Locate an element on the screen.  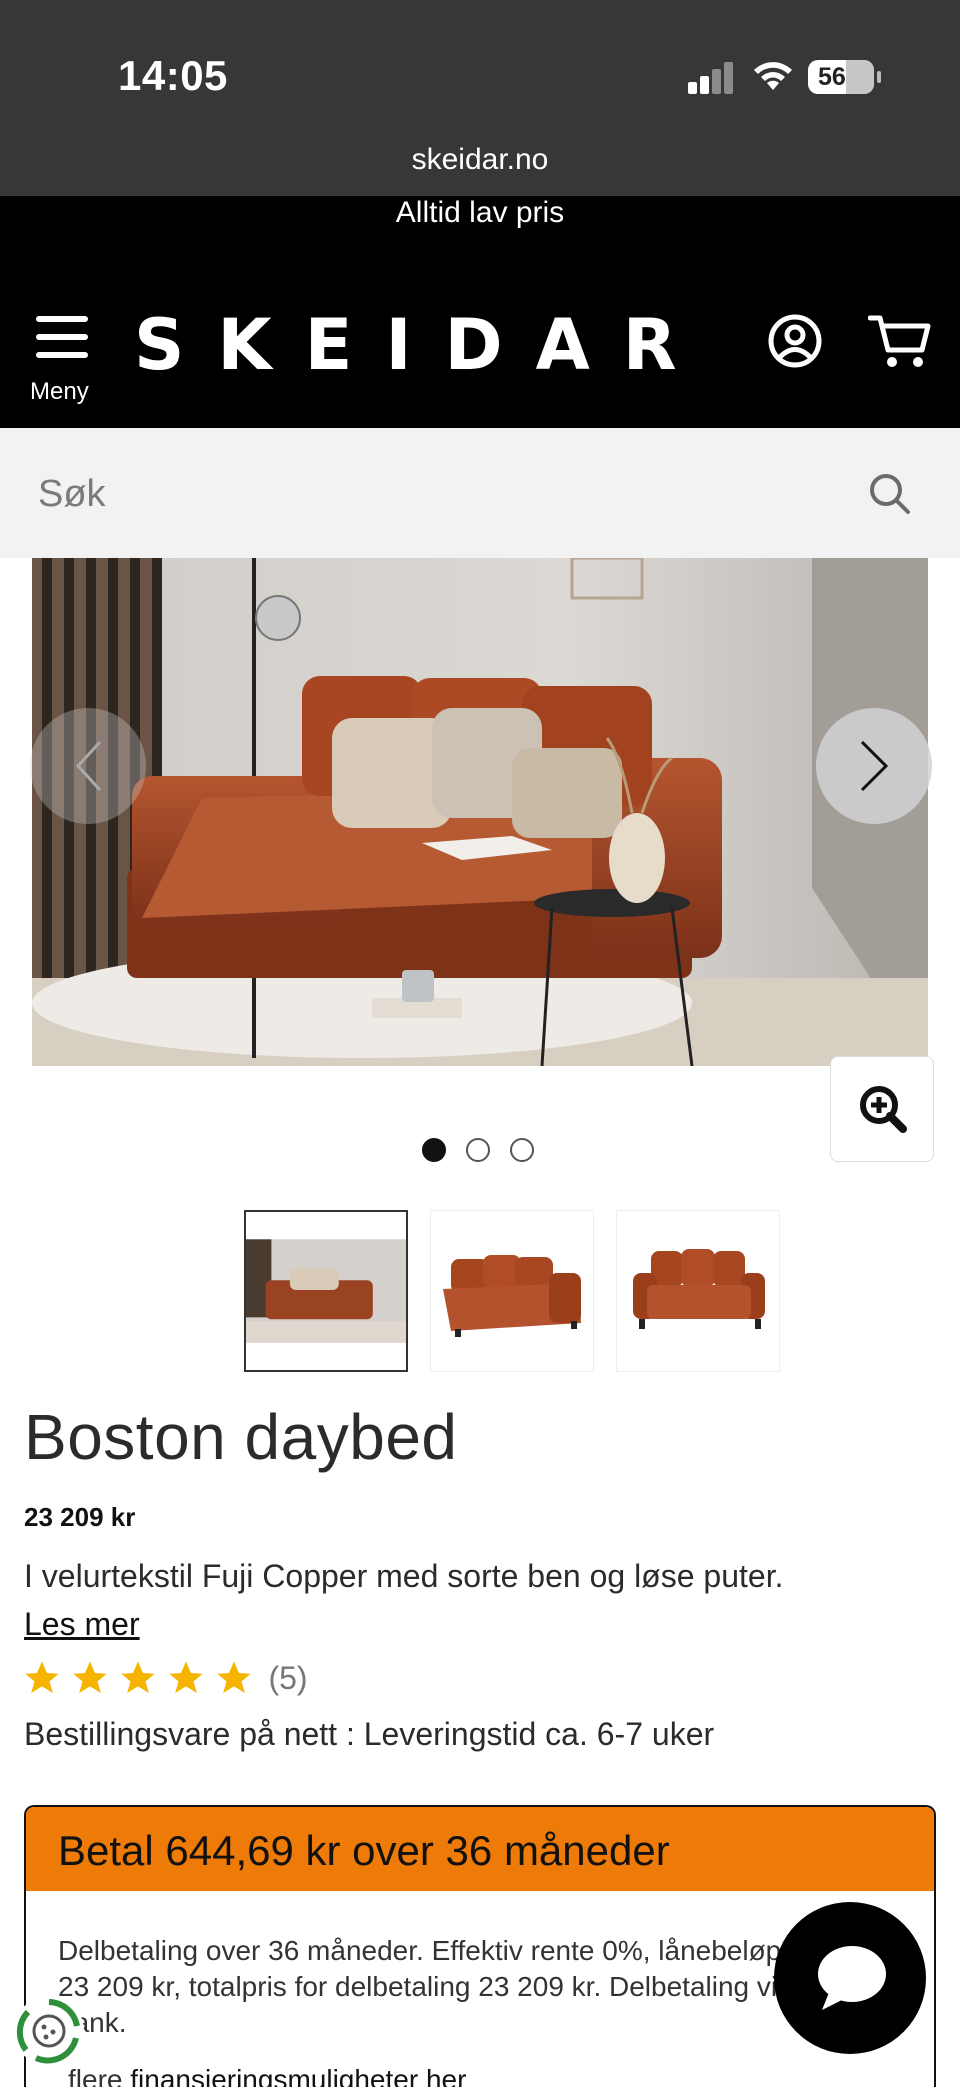
cart-icon is located at coordinates (900, 341).